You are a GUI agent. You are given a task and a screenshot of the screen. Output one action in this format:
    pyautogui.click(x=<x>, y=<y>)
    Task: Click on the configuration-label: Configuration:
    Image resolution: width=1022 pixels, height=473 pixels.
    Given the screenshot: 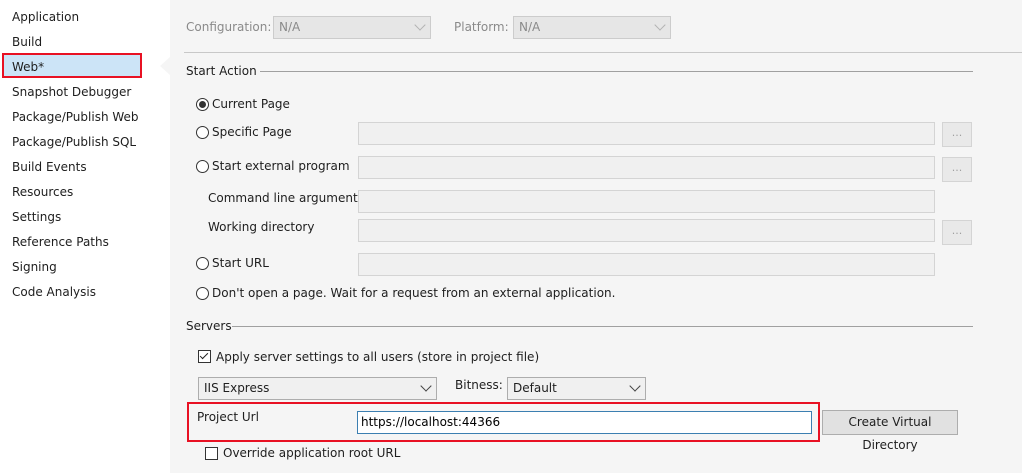 What is the action you would take?
    pyautogui.click(x=229, y=27)
    